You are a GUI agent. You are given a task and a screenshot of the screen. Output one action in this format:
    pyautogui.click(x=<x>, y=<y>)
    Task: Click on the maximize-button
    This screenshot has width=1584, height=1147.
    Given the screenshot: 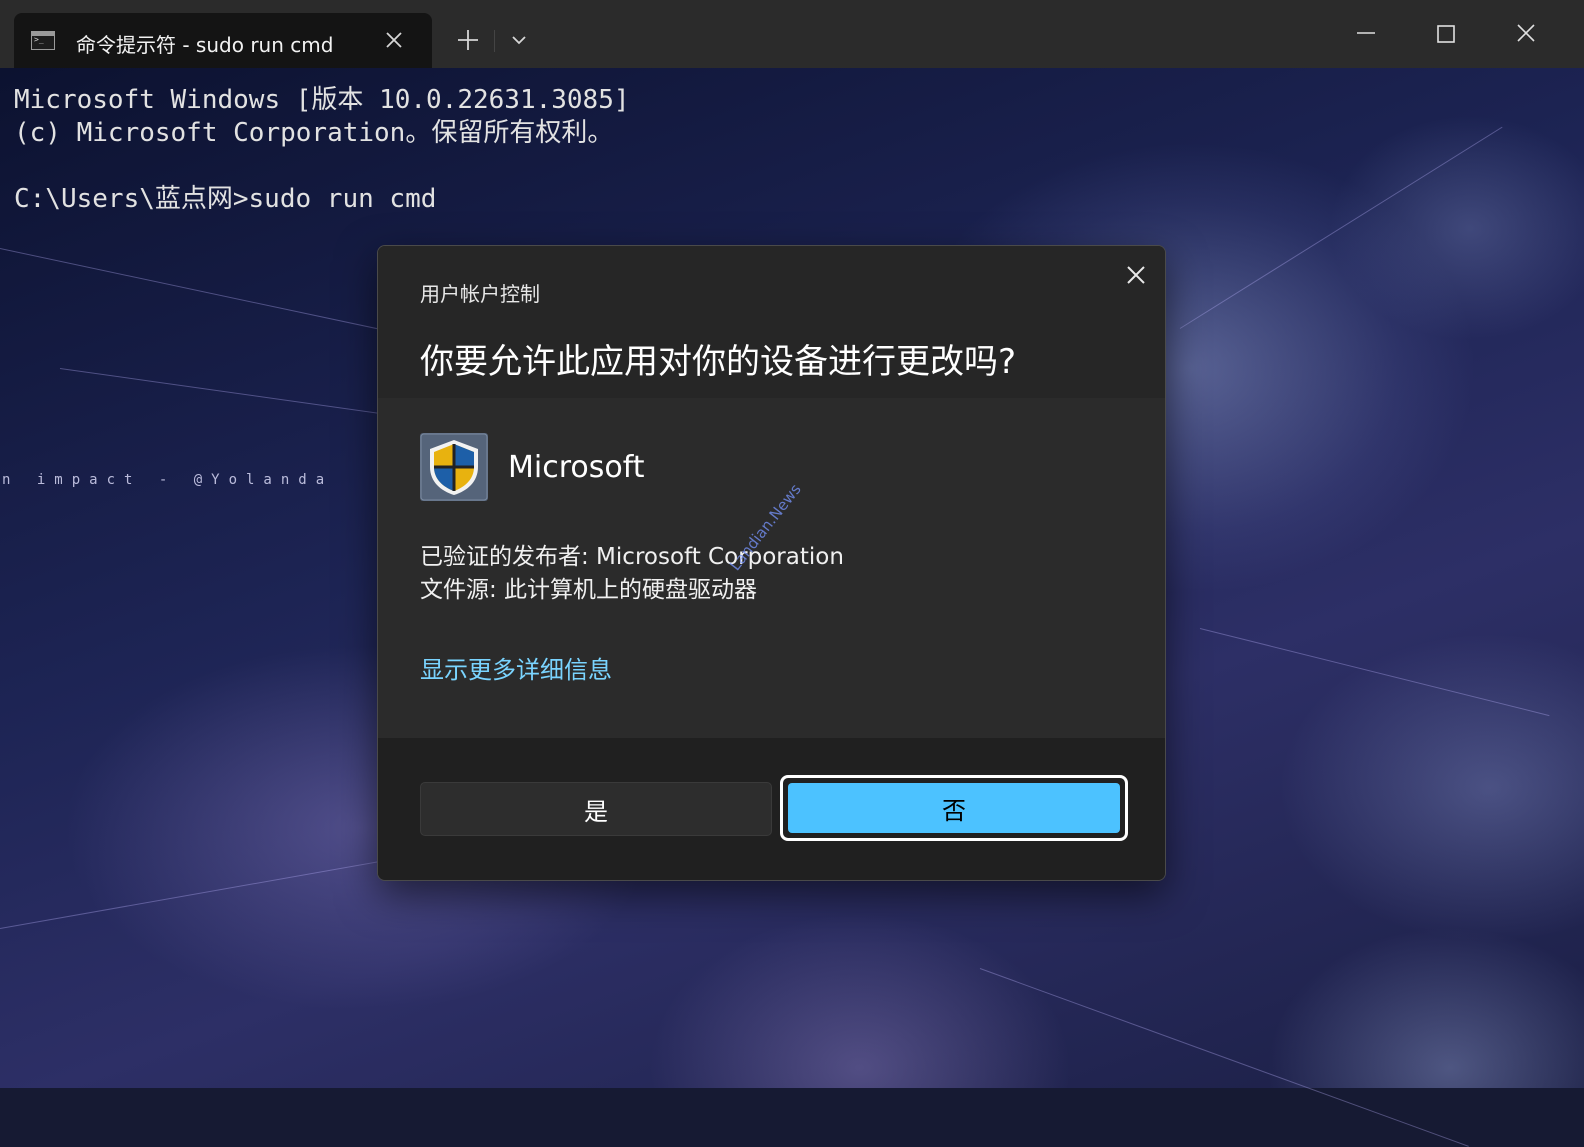 What is the action you would take?
    pyautogui.click(x=1446, y=34)
    